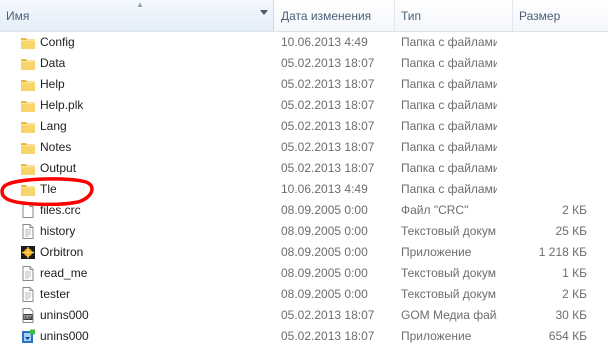  What do you see at coordinates (48, 189) in the screenshot?
I see `file-name: Tle` at bounding box center [48, 189].